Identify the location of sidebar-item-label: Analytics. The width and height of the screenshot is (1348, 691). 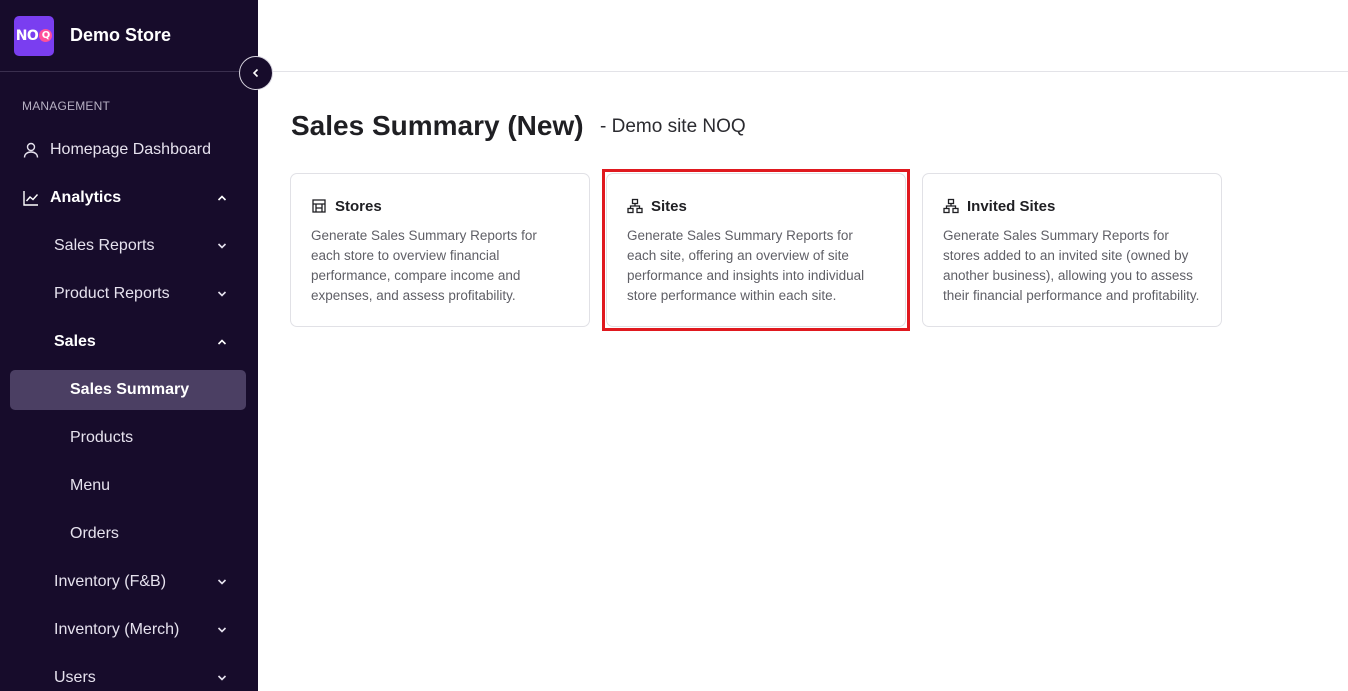
(86, 197).